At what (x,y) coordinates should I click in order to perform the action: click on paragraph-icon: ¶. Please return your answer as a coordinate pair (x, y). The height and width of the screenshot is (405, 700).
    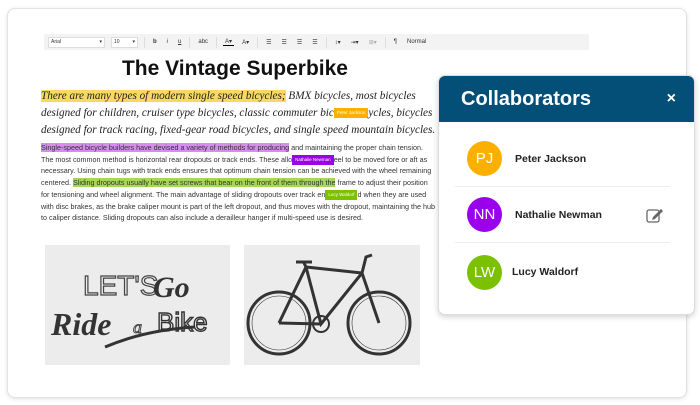
    Looking at the image, I should click on (395, 42).